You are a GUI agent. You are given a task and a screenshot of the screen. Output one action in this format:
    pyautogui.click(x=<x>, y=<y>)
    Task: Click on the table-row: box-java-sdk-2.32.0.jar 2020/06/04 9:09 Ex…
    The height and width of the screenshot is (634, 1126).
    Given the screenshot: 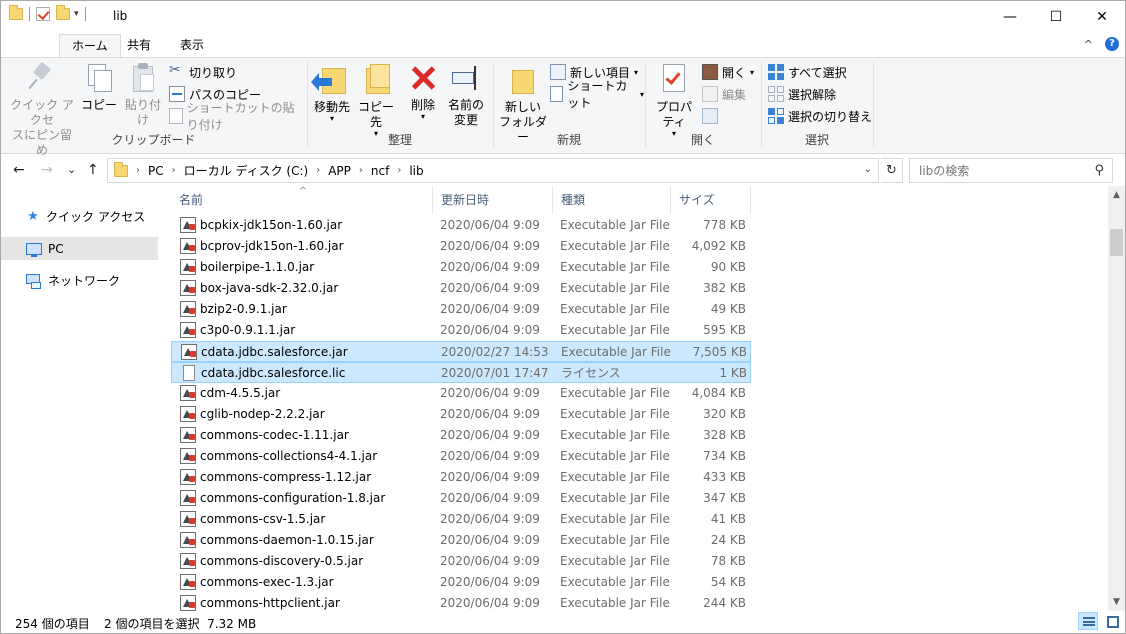 What is the action you would take?
    pyautogui.click(x=461, y=288)
    